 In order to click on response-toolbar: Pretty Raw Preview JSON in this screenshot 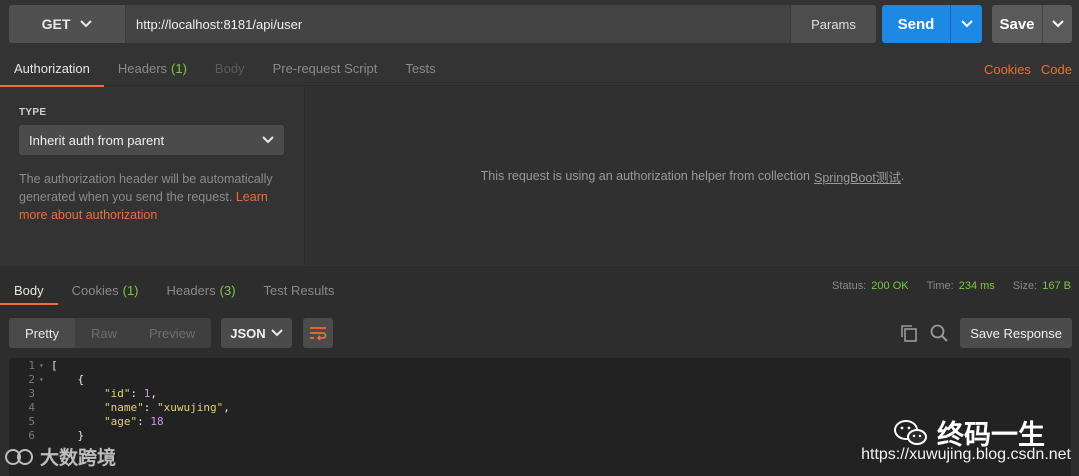, I will do `click(171, 333)`.